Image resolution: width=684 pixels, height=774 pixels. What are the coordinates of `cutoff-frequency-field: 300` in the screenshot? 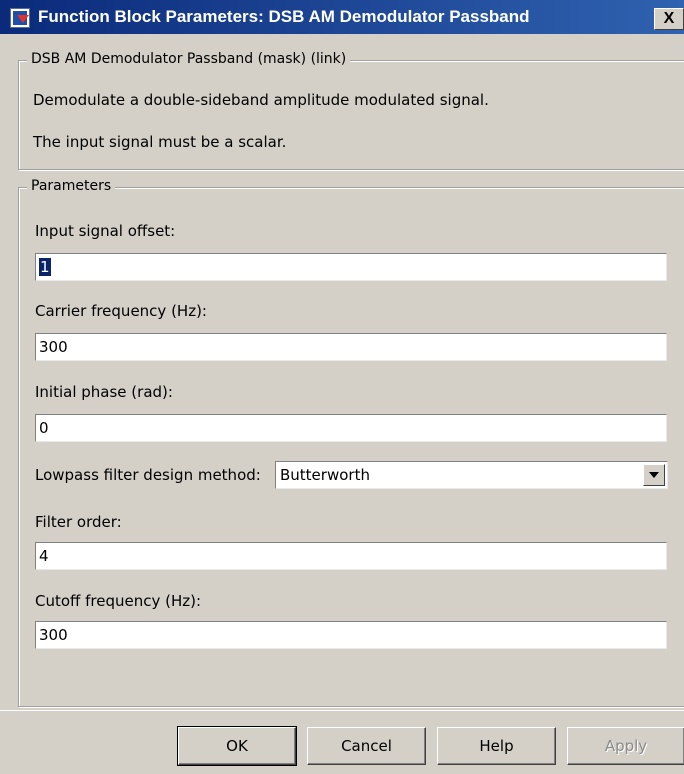 It's located at (351, 635).